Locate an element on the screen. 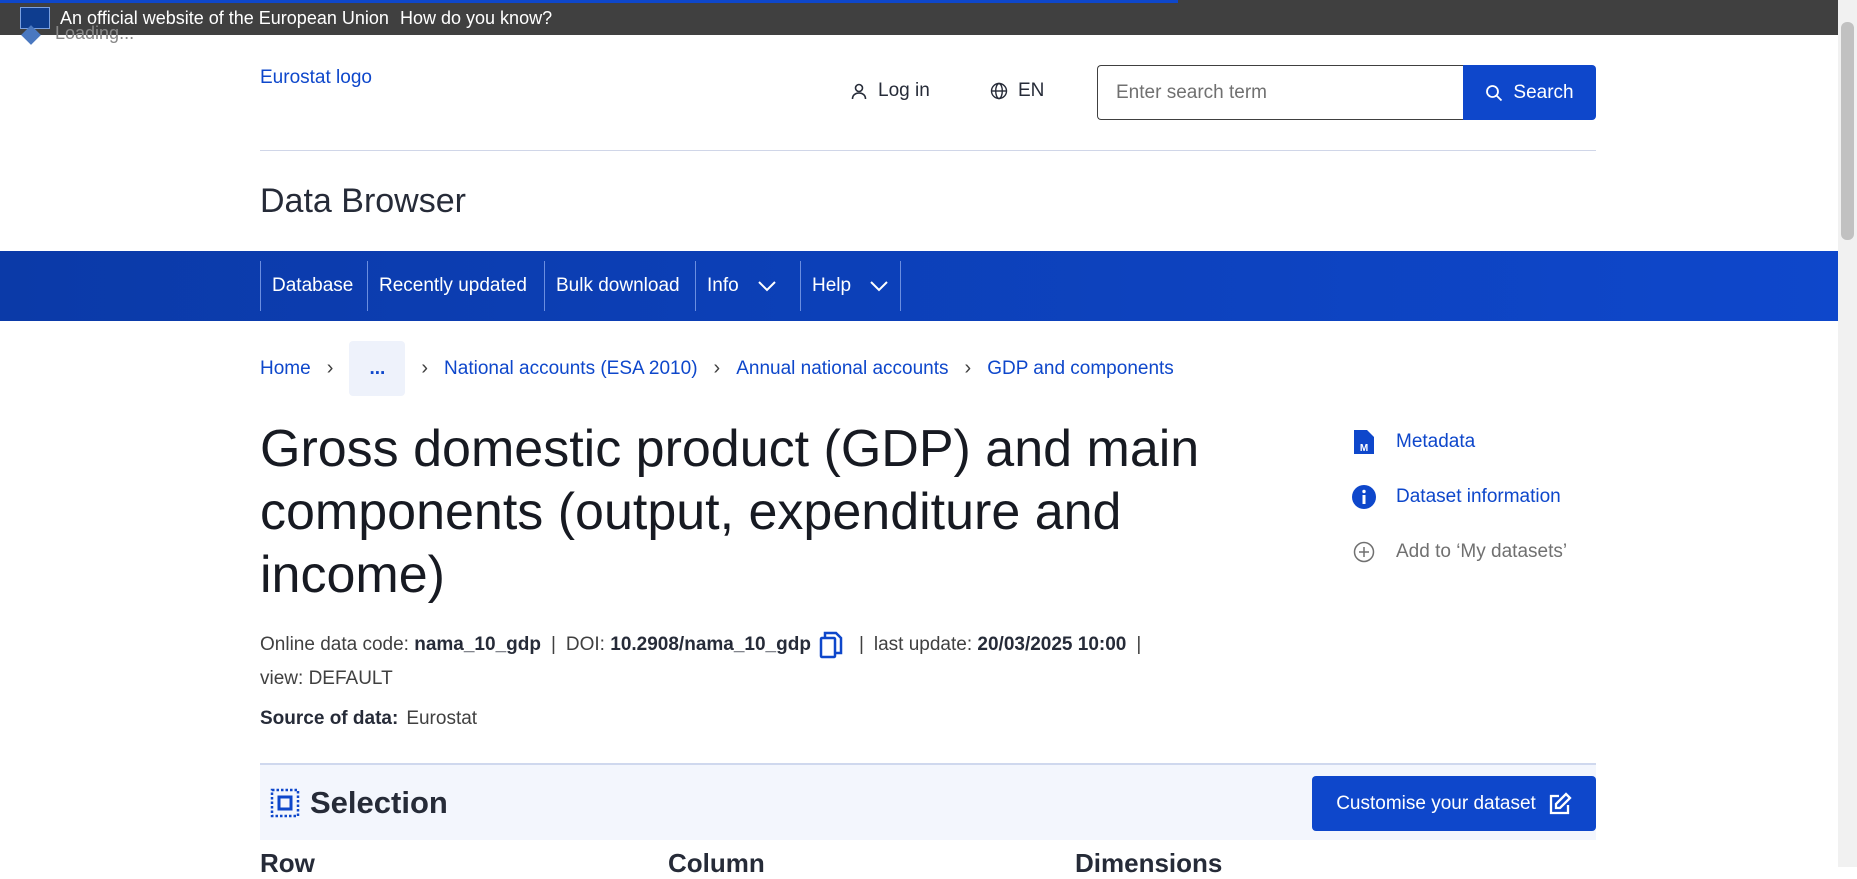  code-label: Online data code: is located at coordinates (334, 644).